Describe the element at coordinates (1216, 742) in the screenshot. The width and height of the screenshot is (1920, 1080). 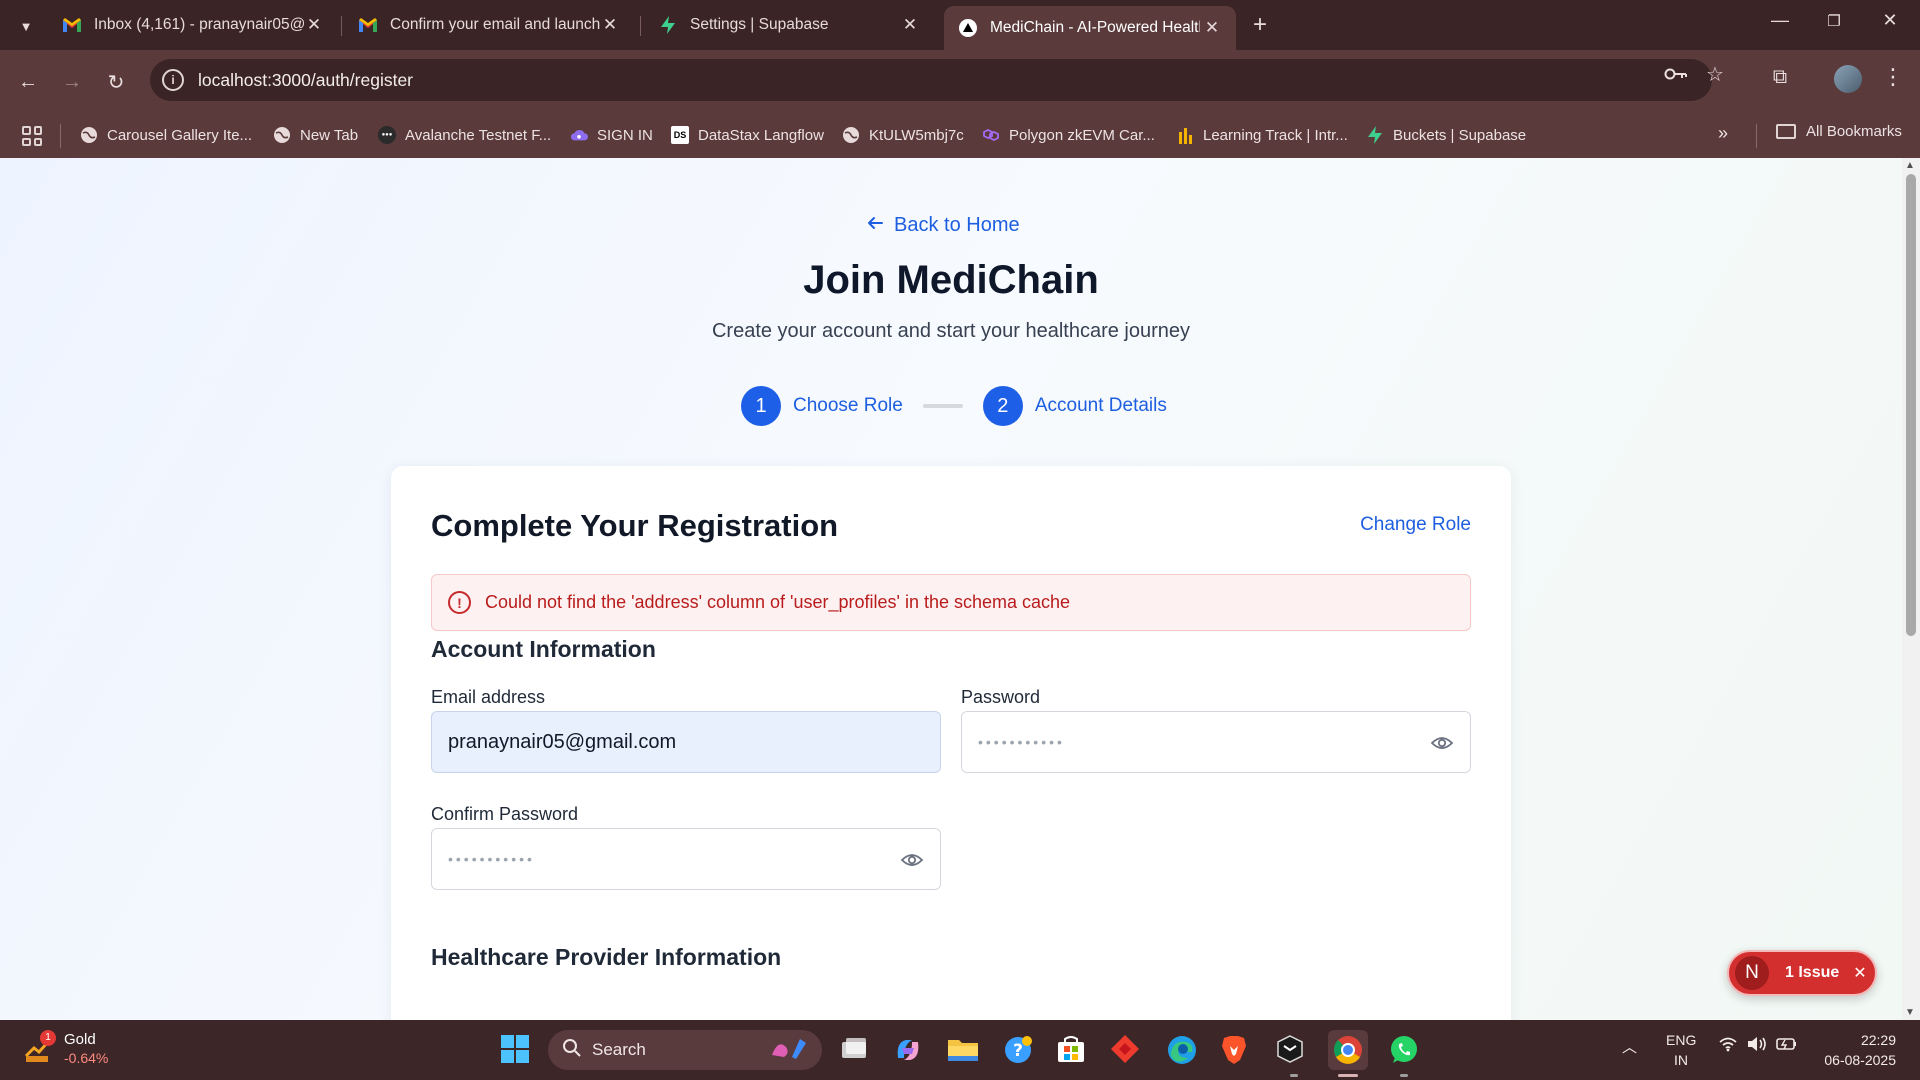
I see `password-field: •••••••••••` at that location.